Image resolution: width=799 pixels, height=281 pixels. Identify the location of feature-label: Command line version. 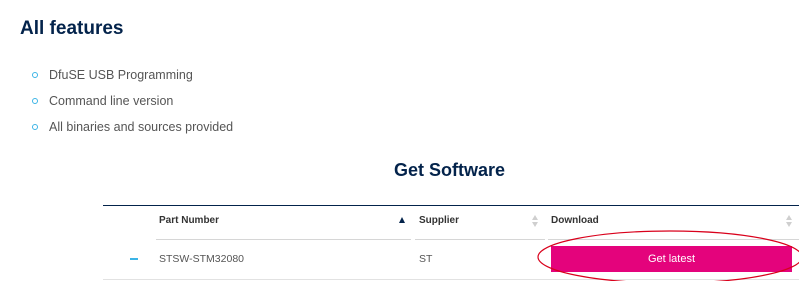
(111, 101).